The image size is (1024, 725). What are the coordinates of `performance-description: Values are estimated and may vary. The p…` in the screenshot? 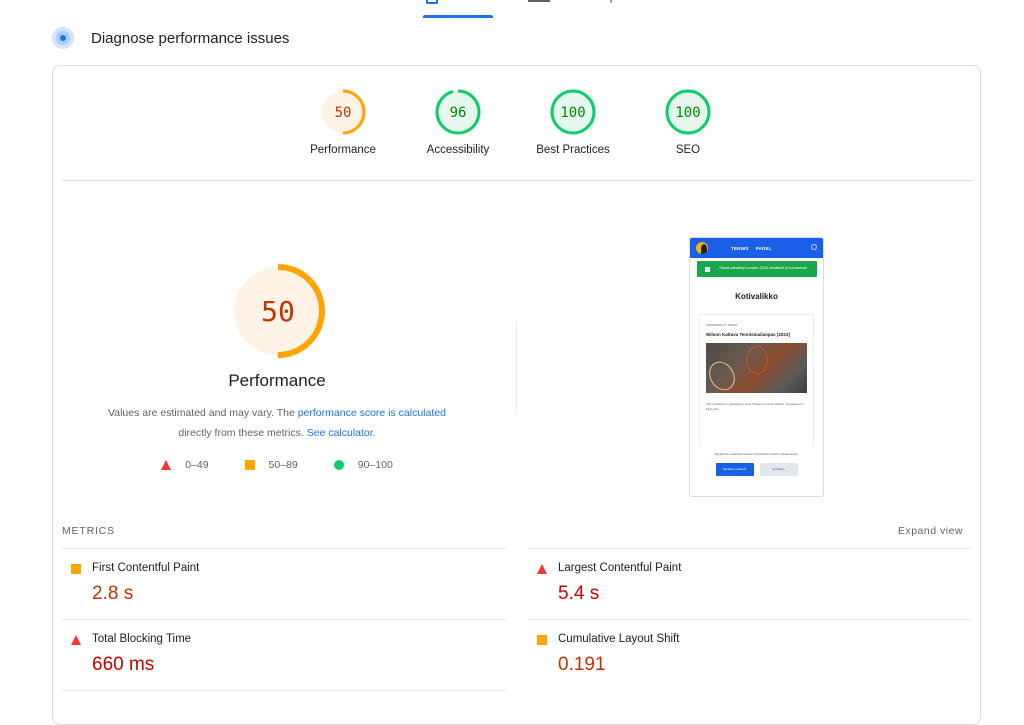 It's located at (277, 423).